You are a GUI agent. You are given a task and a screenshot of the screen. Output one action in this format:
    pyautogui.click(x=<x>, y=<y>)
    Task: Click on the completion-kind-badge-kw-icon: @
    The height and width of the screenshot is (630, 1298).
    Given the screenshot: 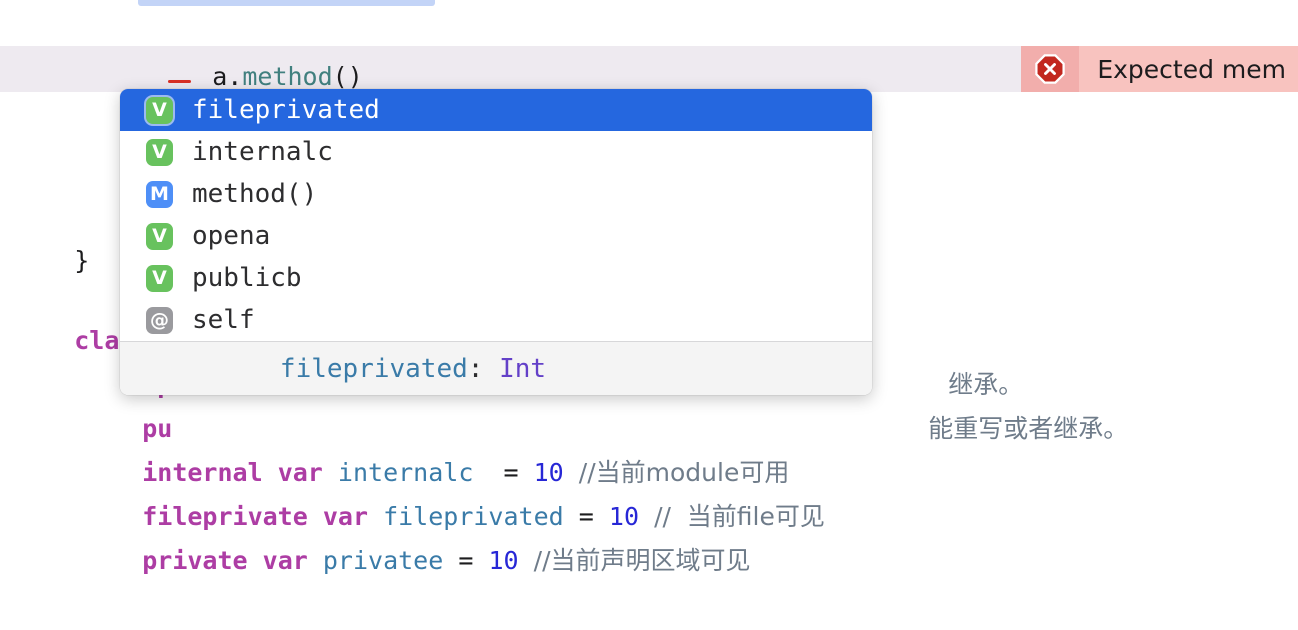 What is the action you would take?
    pyautogui.click(x=159, y=320)
    